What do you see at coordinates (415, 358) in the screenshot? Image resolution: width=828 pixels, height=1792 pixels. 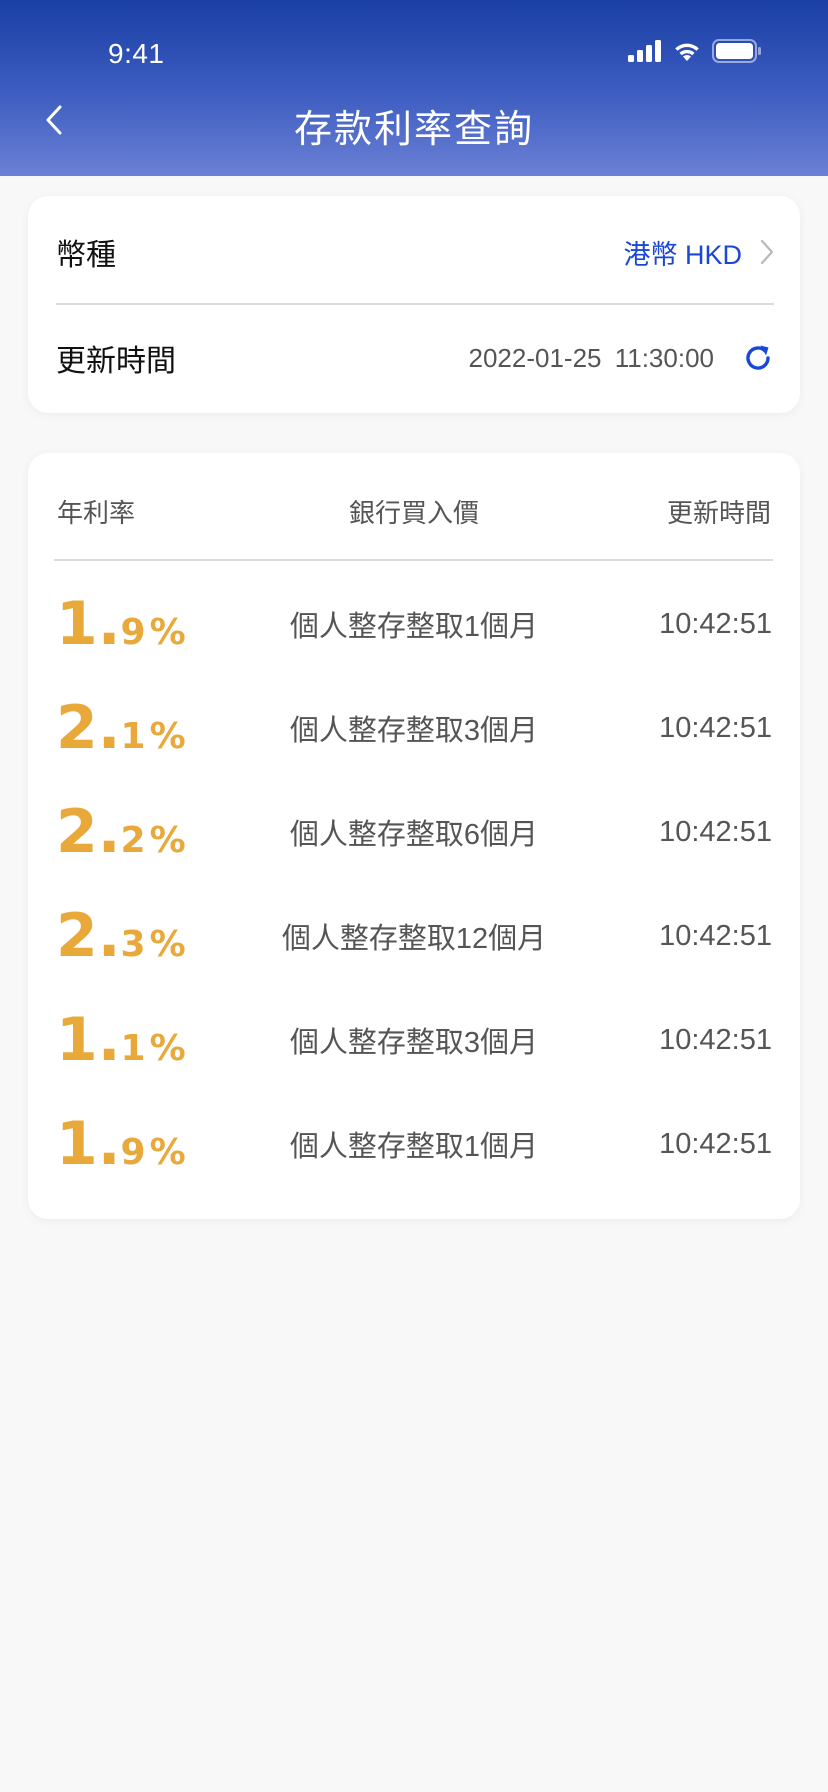 I see `update-time-row: 更新時間 2022-01-25 11:30:00` at bounding box center [415, 358].